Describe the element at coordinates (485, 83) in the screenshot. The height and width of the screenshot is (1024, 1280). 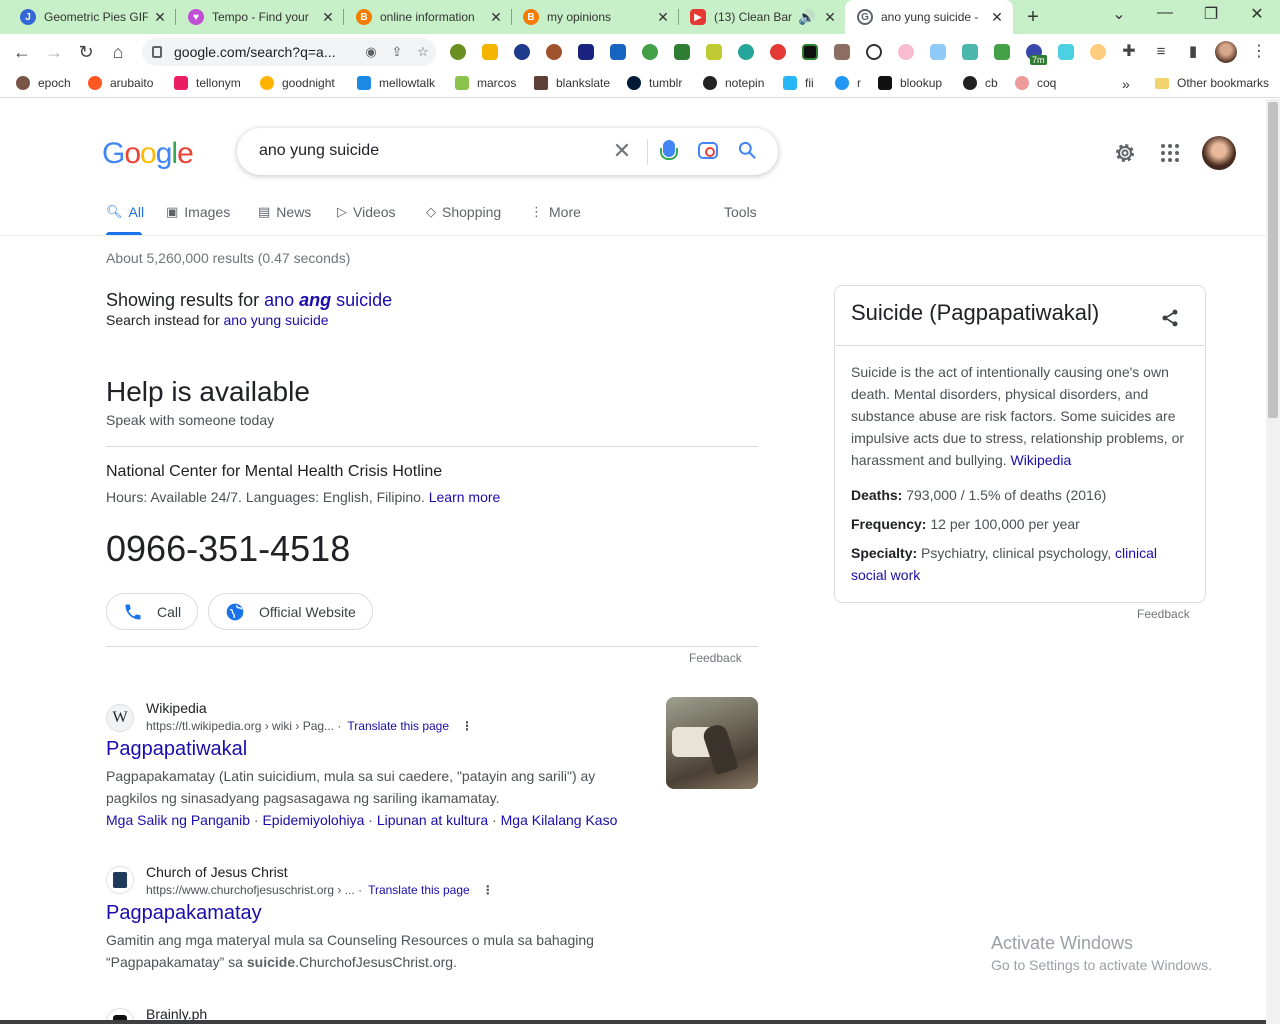
I see `bookmark-marcos: marcos` at that location.